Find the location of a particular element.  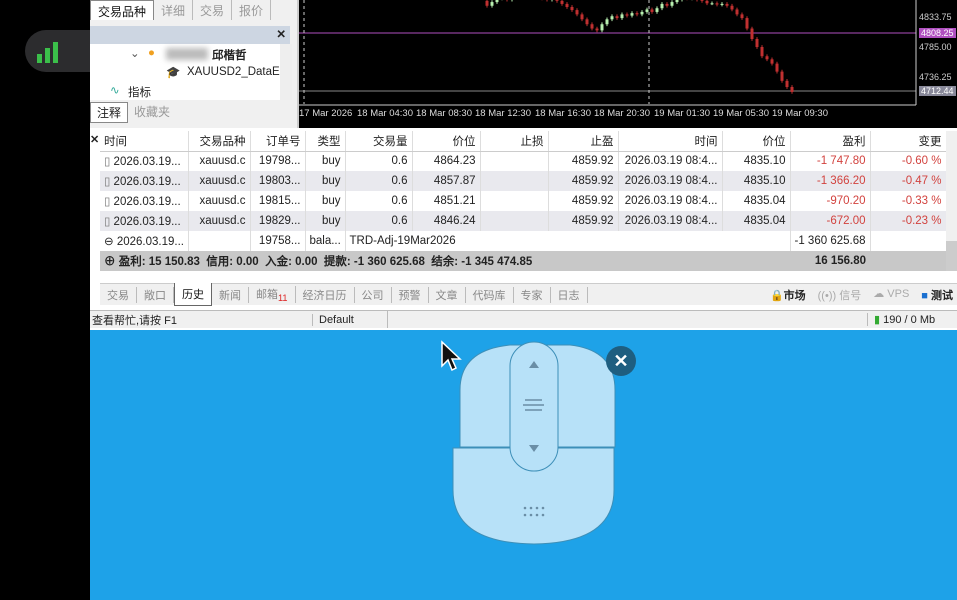

navigator-scrollbar is located at coordinates (286, 72).